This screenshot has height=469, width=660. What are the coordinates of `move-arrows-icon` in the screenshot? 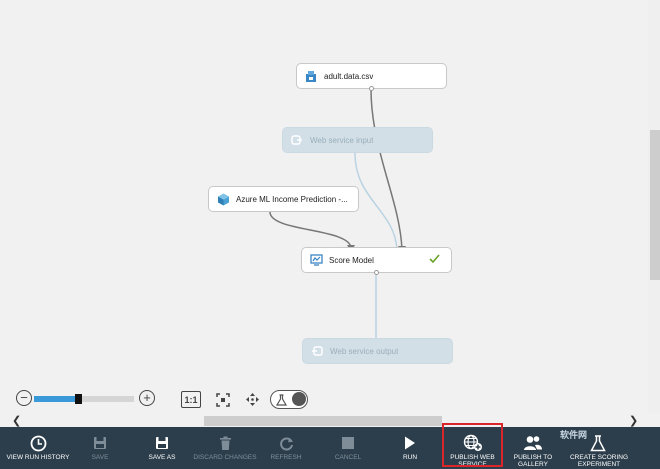 It's located at (252, 399).